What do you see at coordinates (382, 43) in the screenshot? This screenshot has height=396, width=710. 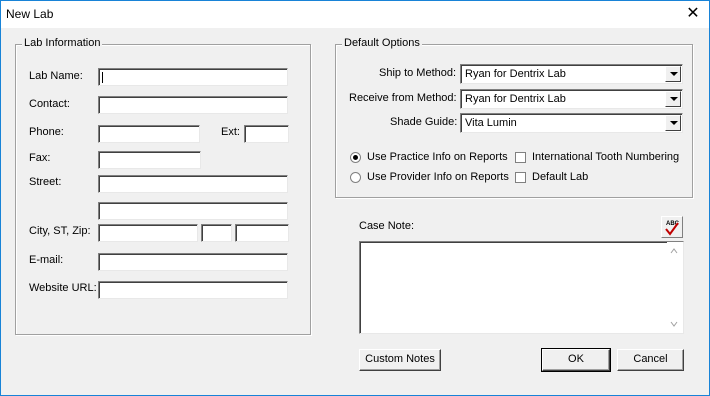 I see `default-options-legend: Default Options` at bounding box center [382, 43].